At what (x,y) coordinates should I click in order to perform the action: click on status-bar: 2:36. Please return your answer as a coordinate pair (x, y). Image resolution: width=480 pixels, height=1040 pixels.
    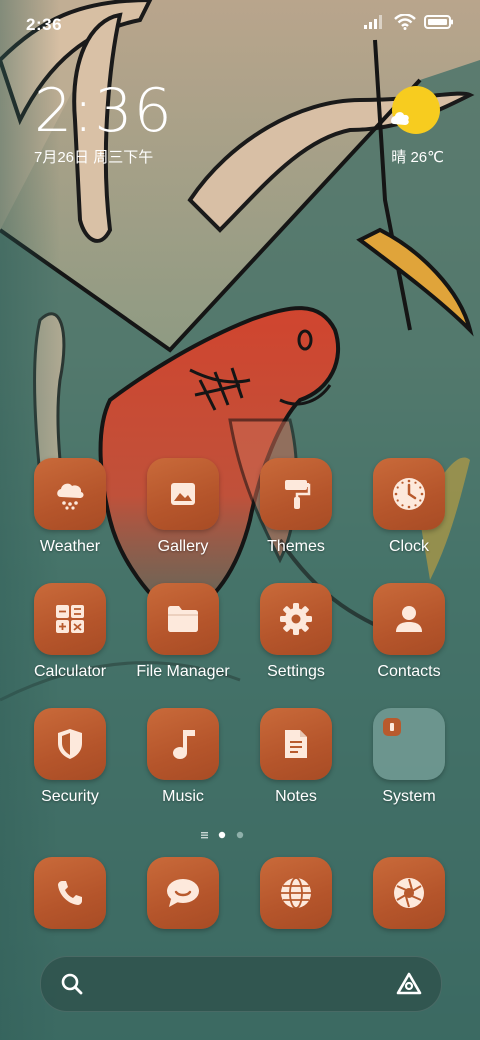
    Looking at the image, I should click on (240, 24).